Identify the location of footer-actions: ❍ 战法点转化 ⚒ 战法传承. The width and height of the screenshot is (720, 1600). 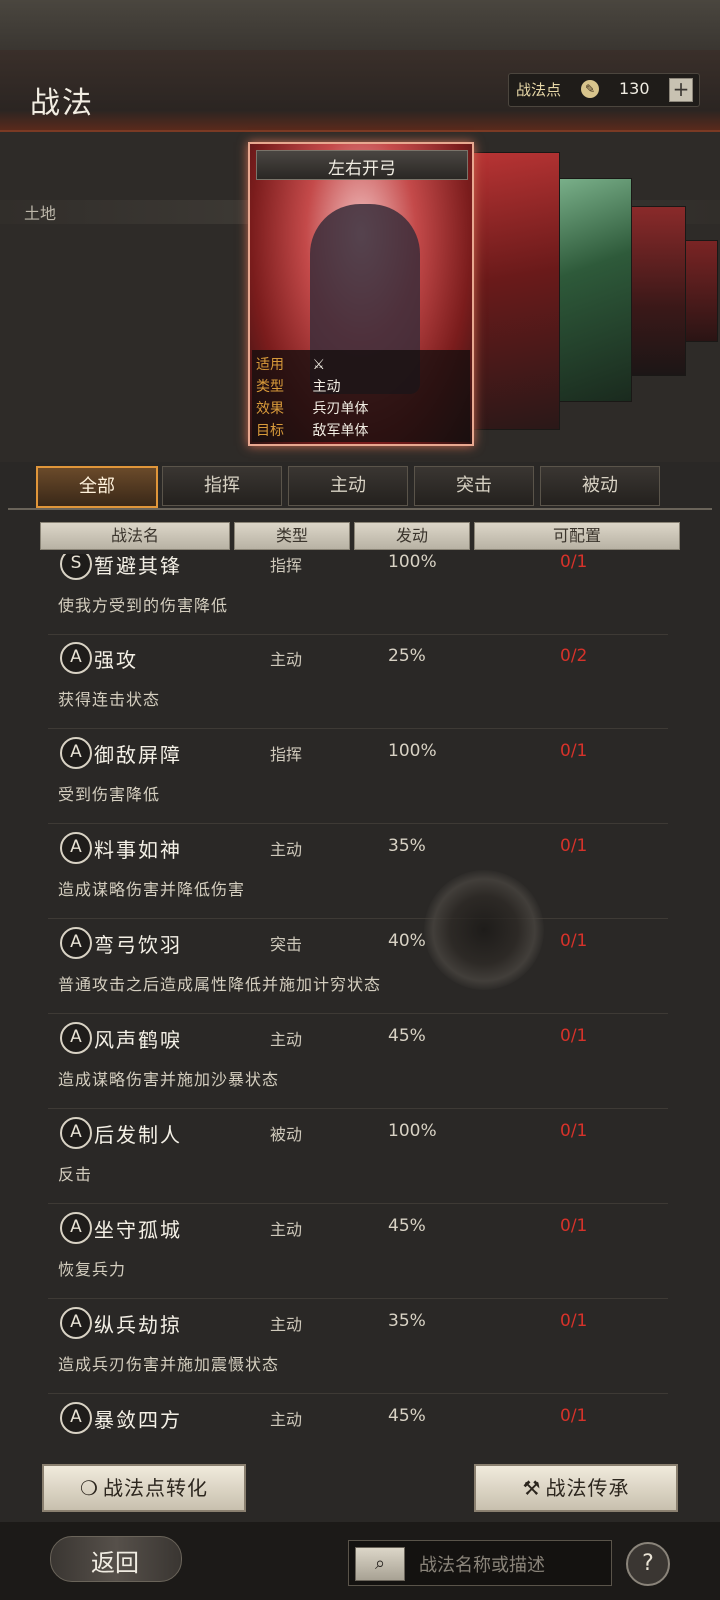
(360, 1488).